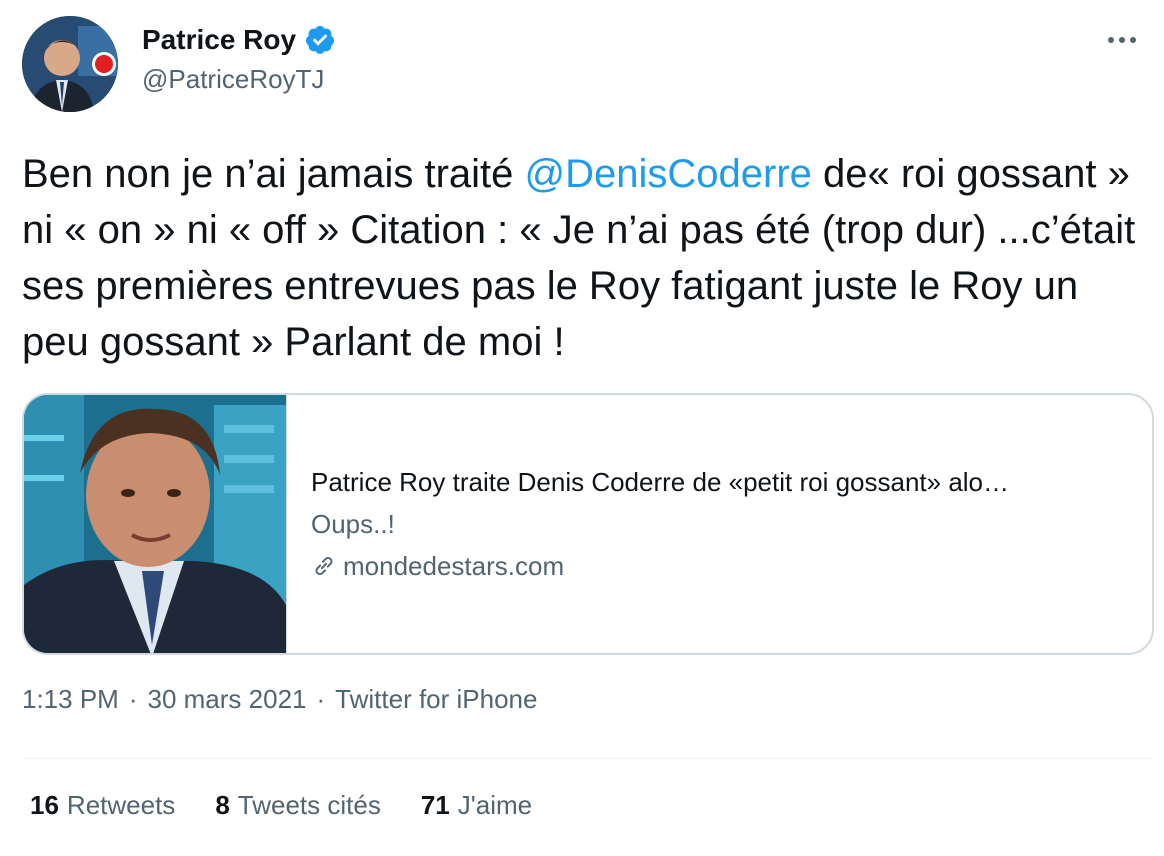 This screenshot has width=1164, height=856. I want to click on likes-label: J'aime, so click(495, 805).